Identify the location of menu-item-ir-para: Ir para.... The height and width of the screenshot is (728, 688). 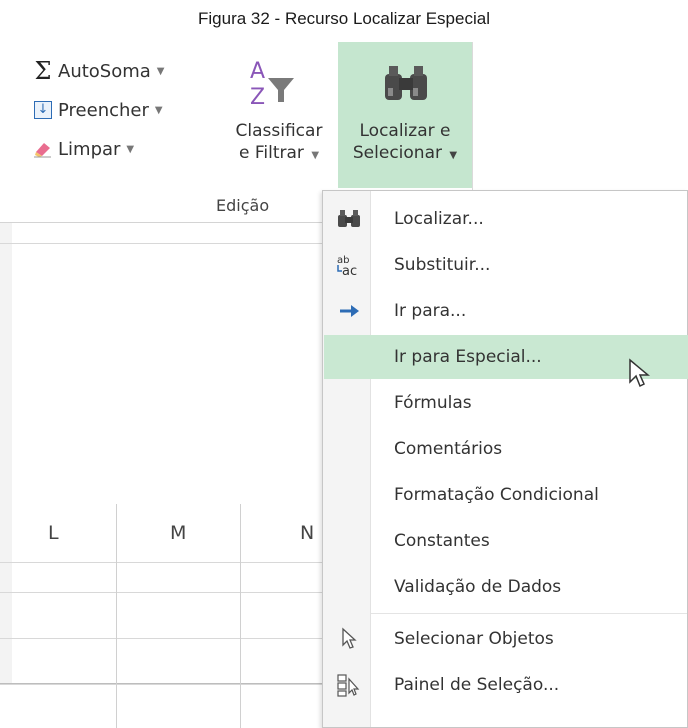
(506, 311).